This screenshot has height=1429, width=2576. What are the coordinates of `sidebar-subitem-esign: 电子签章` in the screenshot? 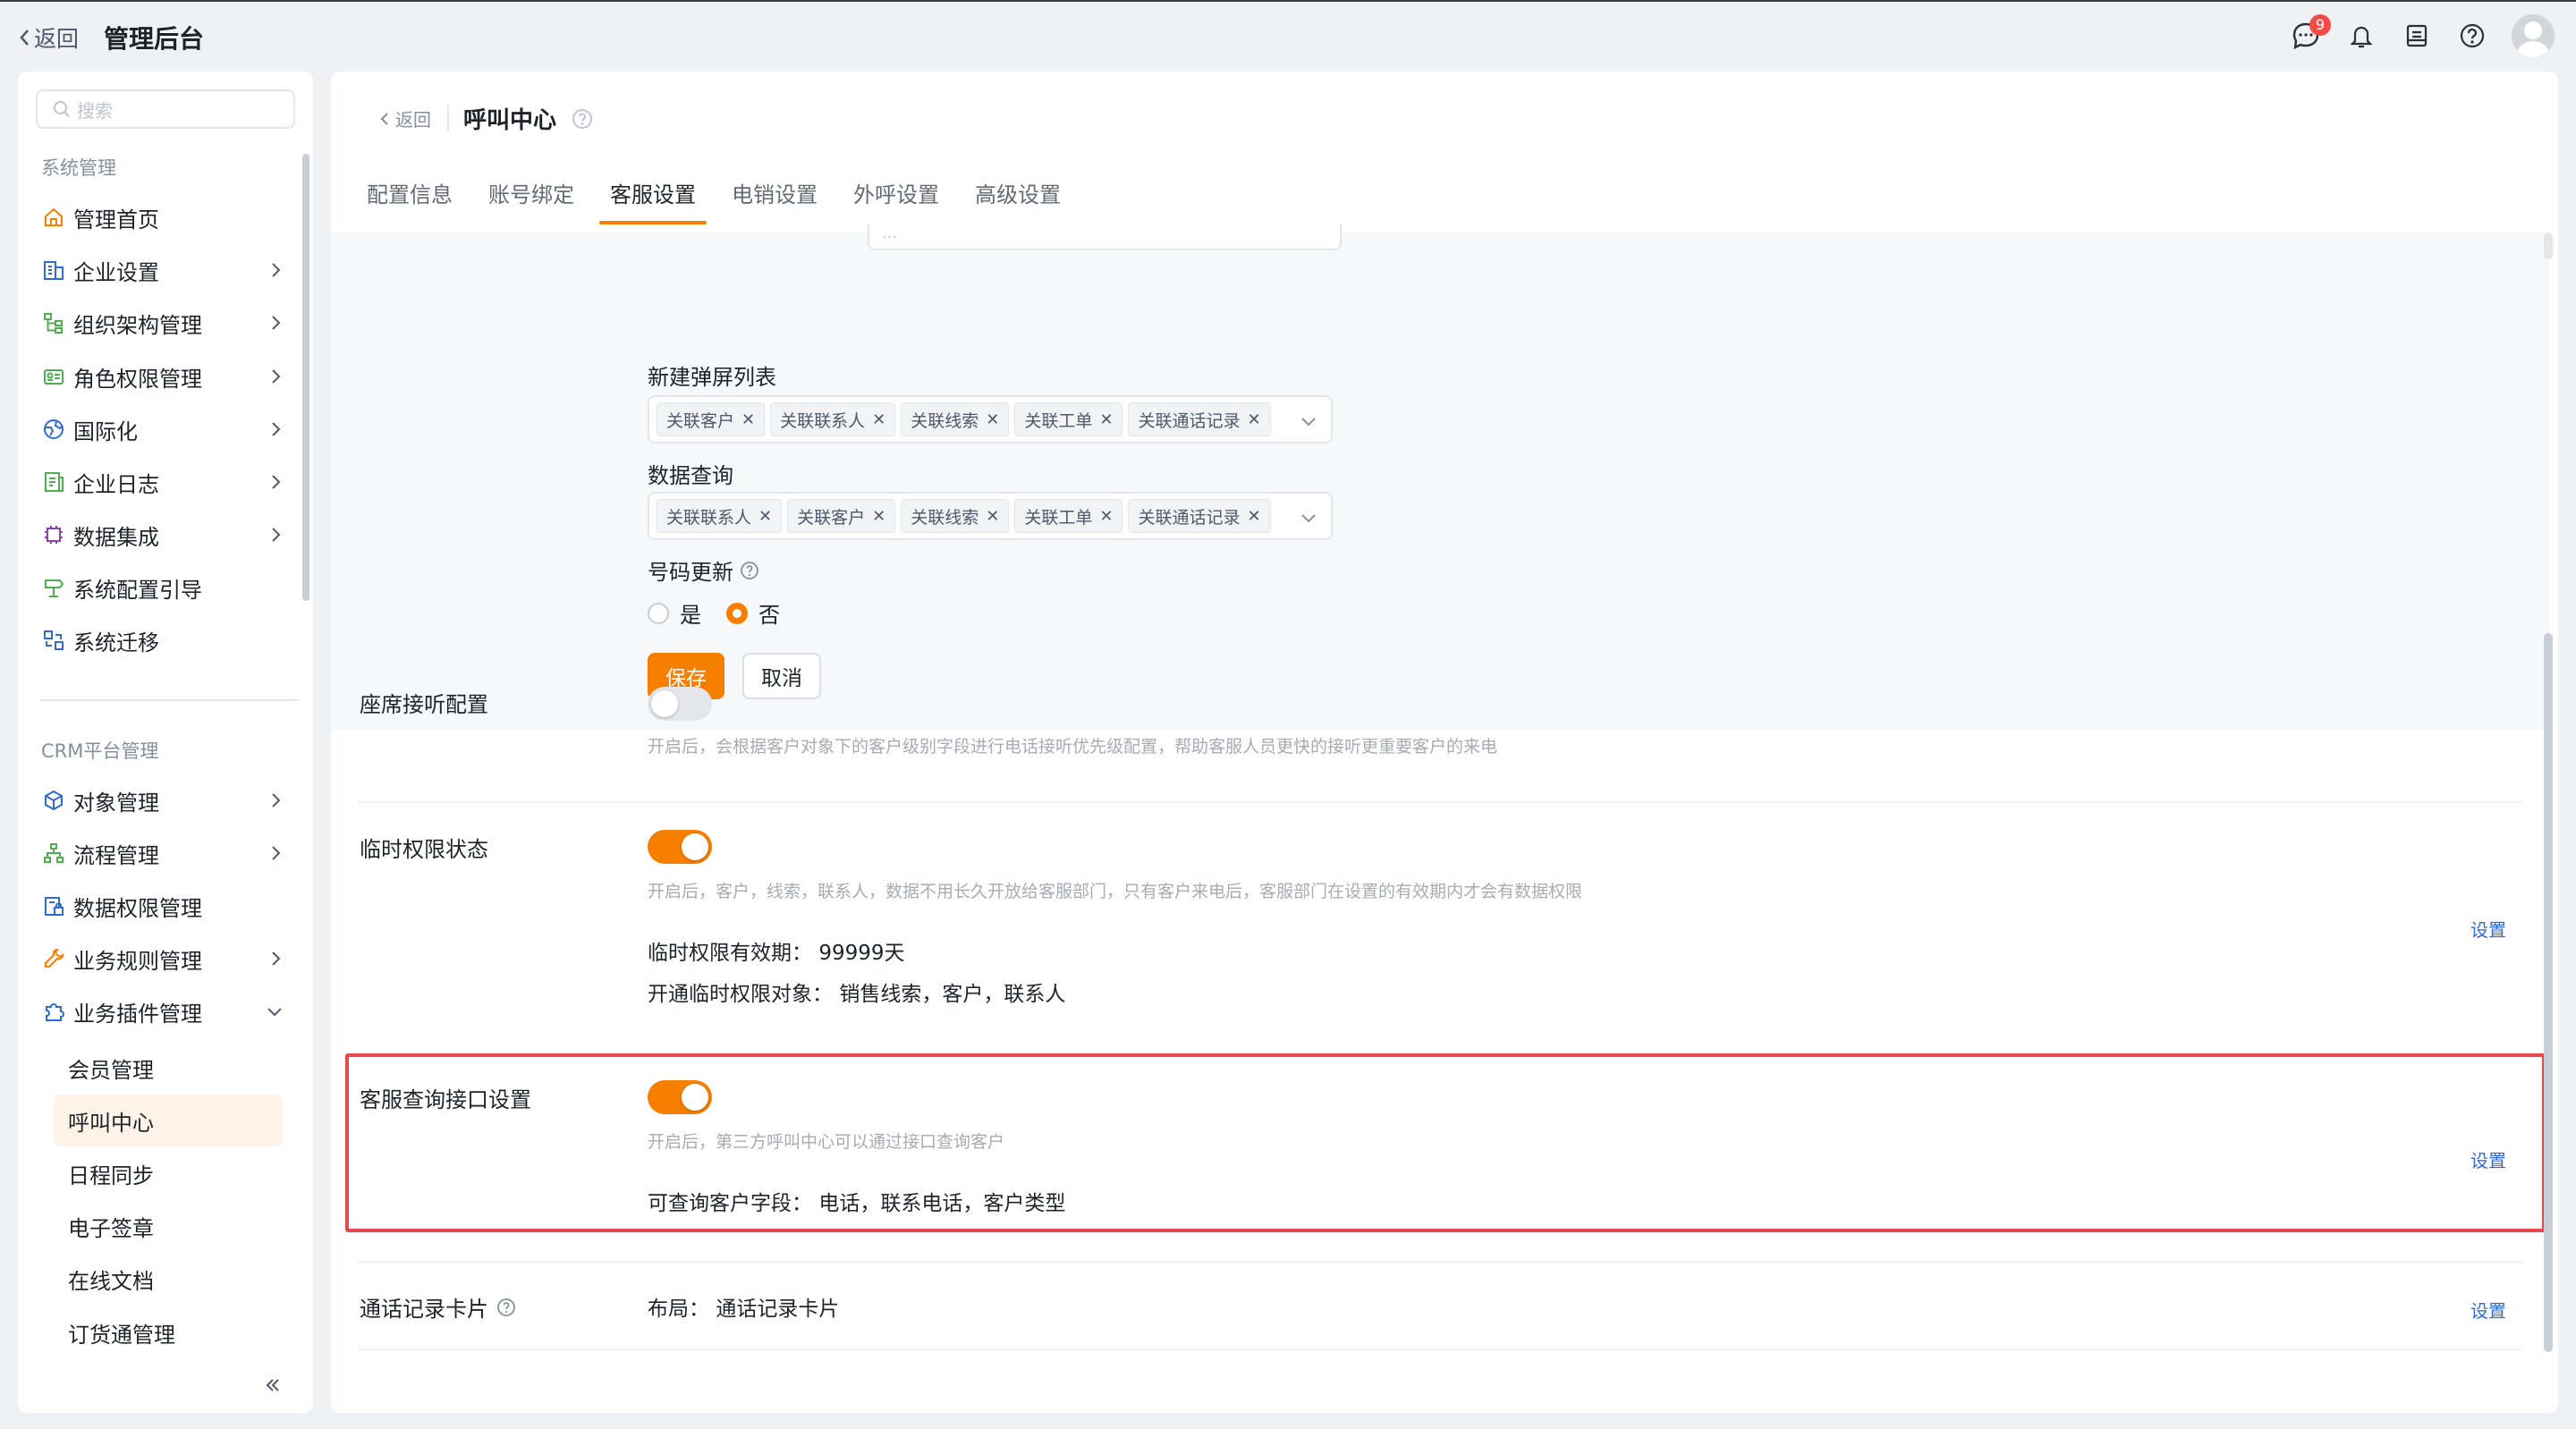 It's located at (168, 1226).